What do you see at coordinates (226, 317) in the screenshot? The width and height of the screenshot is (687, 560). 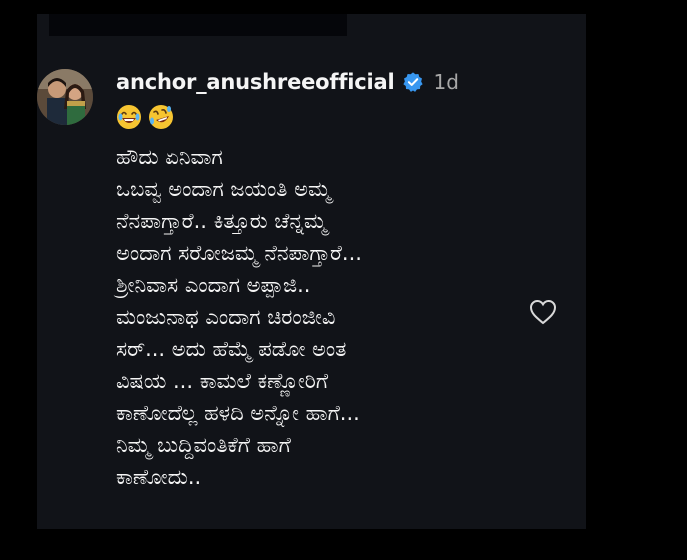 I see `comment-line: ಮಂಜುನಾಥ ಎಂದಾಗ ಚಿರಂಜೀವಿ` at bounding box center [226, 317].